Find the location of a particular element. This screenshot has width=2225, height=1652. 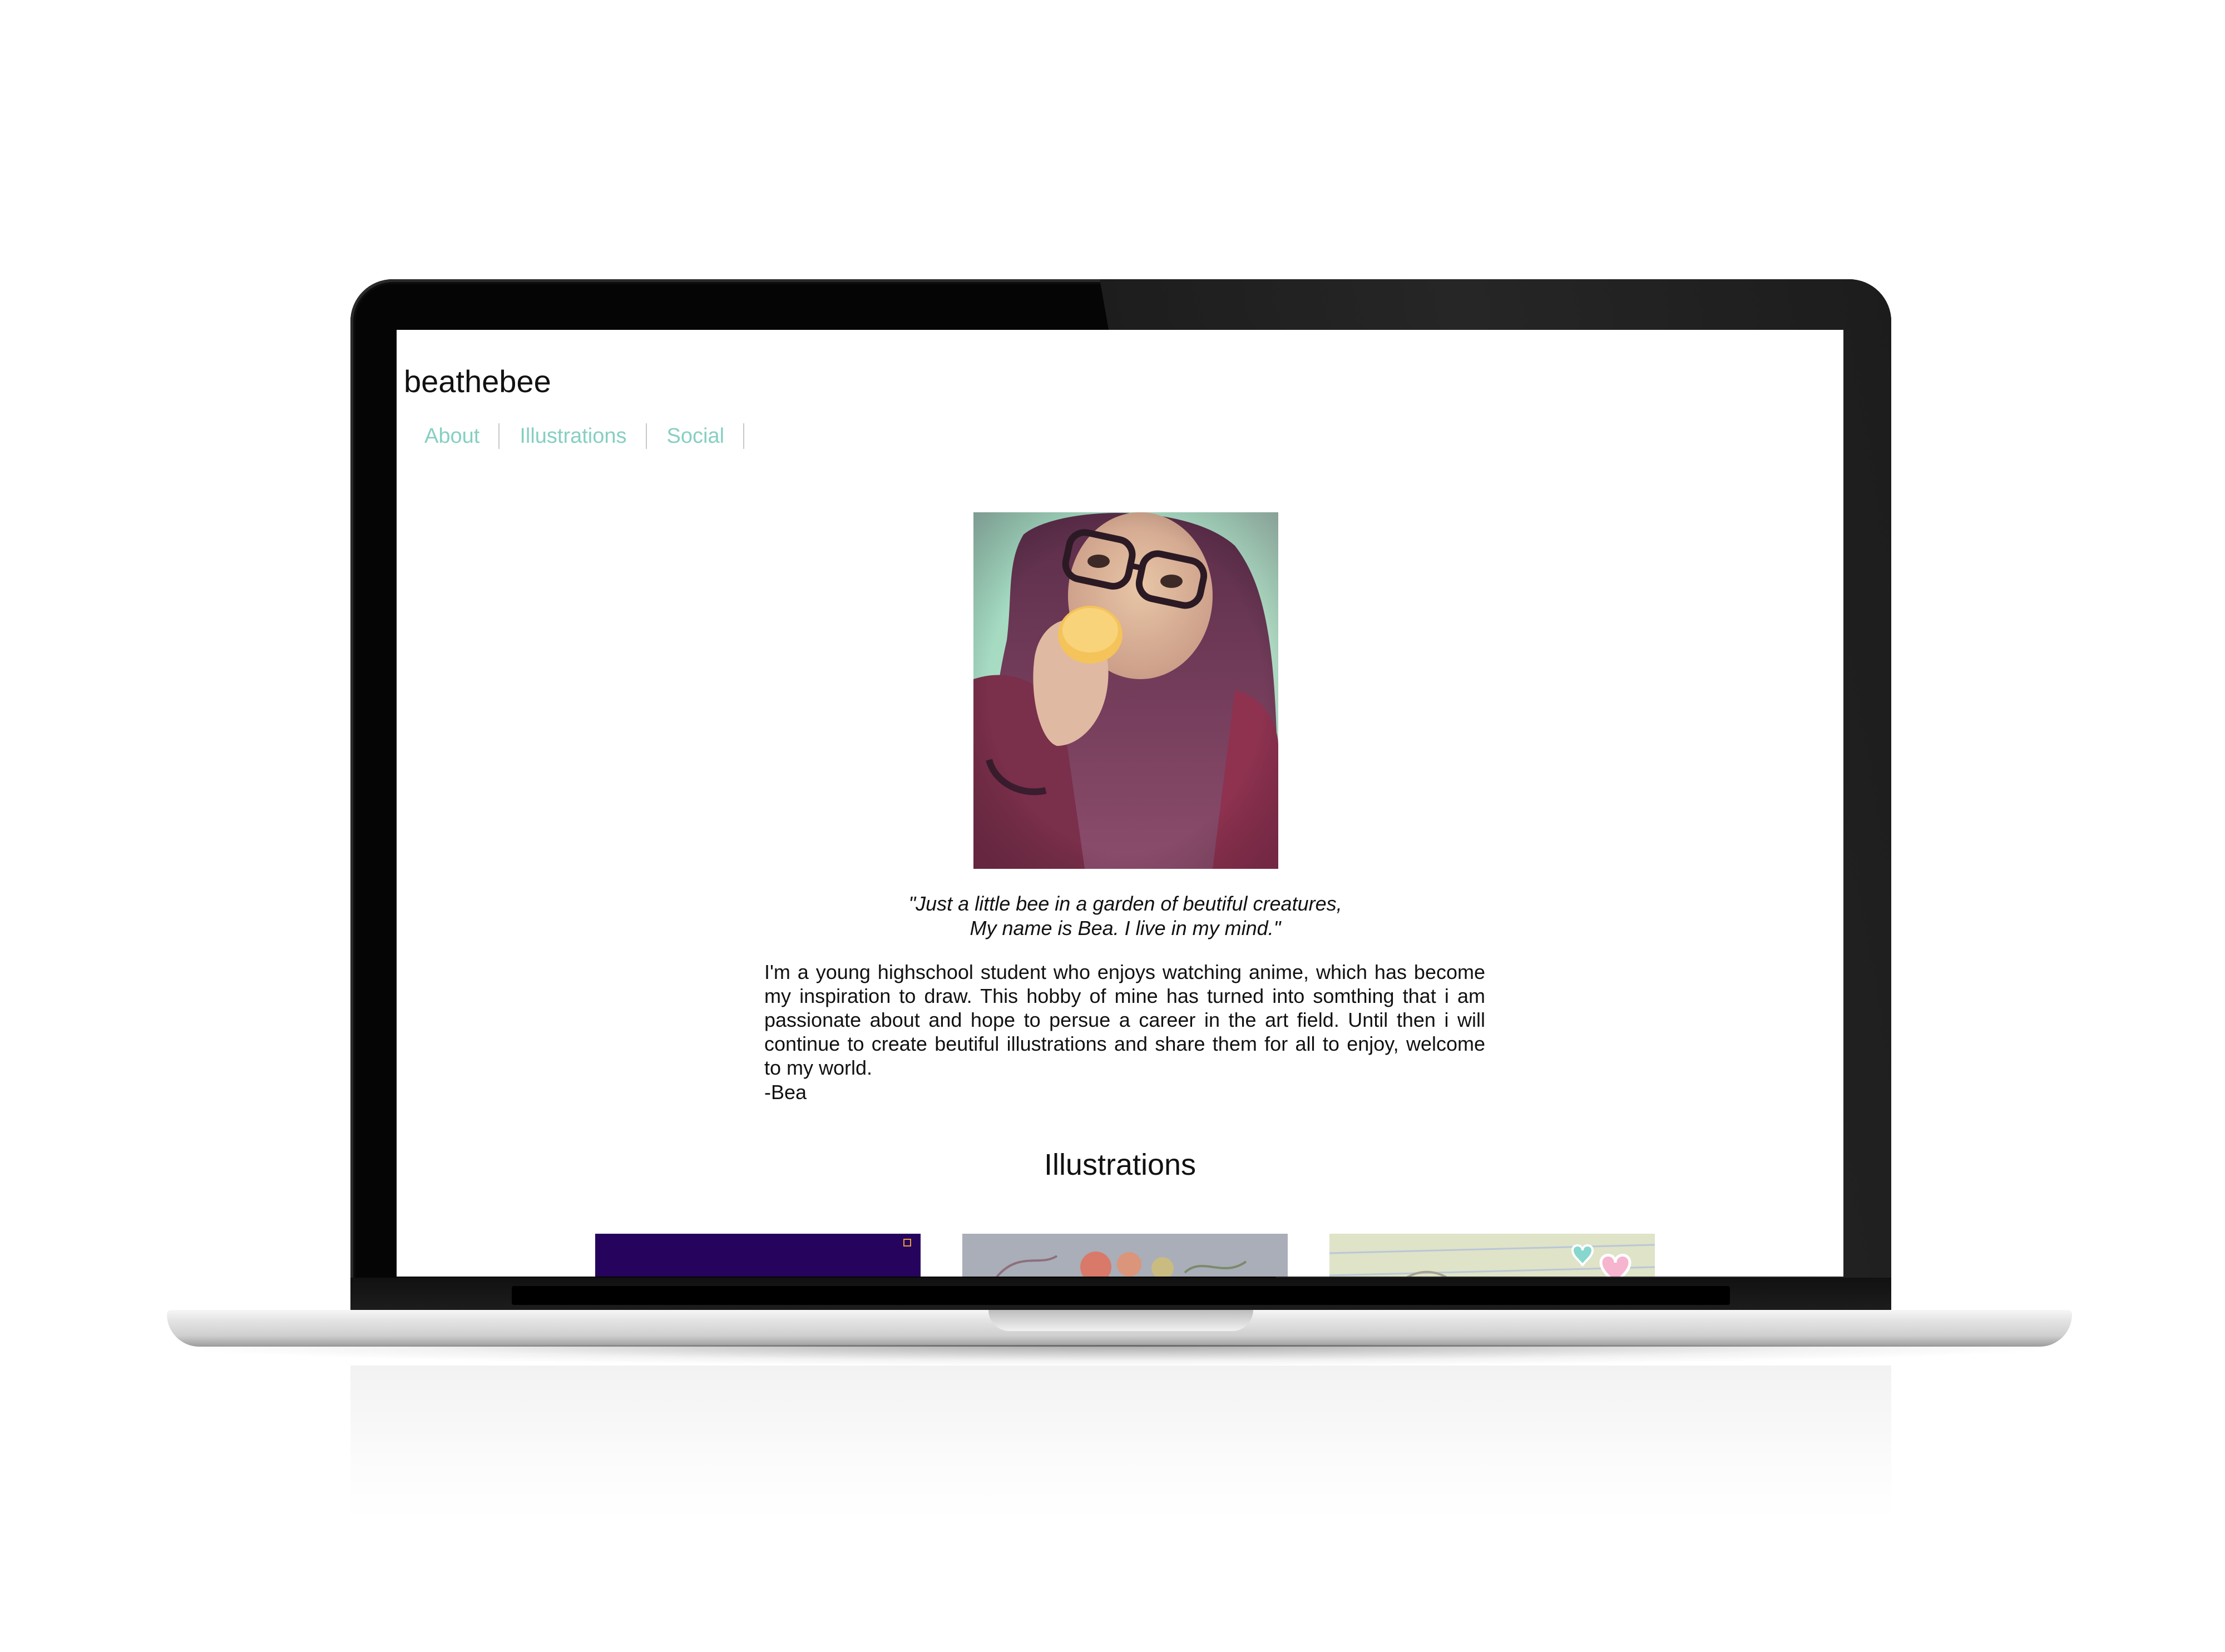

nav-item-social: Social is located at coordinates (696, 436).